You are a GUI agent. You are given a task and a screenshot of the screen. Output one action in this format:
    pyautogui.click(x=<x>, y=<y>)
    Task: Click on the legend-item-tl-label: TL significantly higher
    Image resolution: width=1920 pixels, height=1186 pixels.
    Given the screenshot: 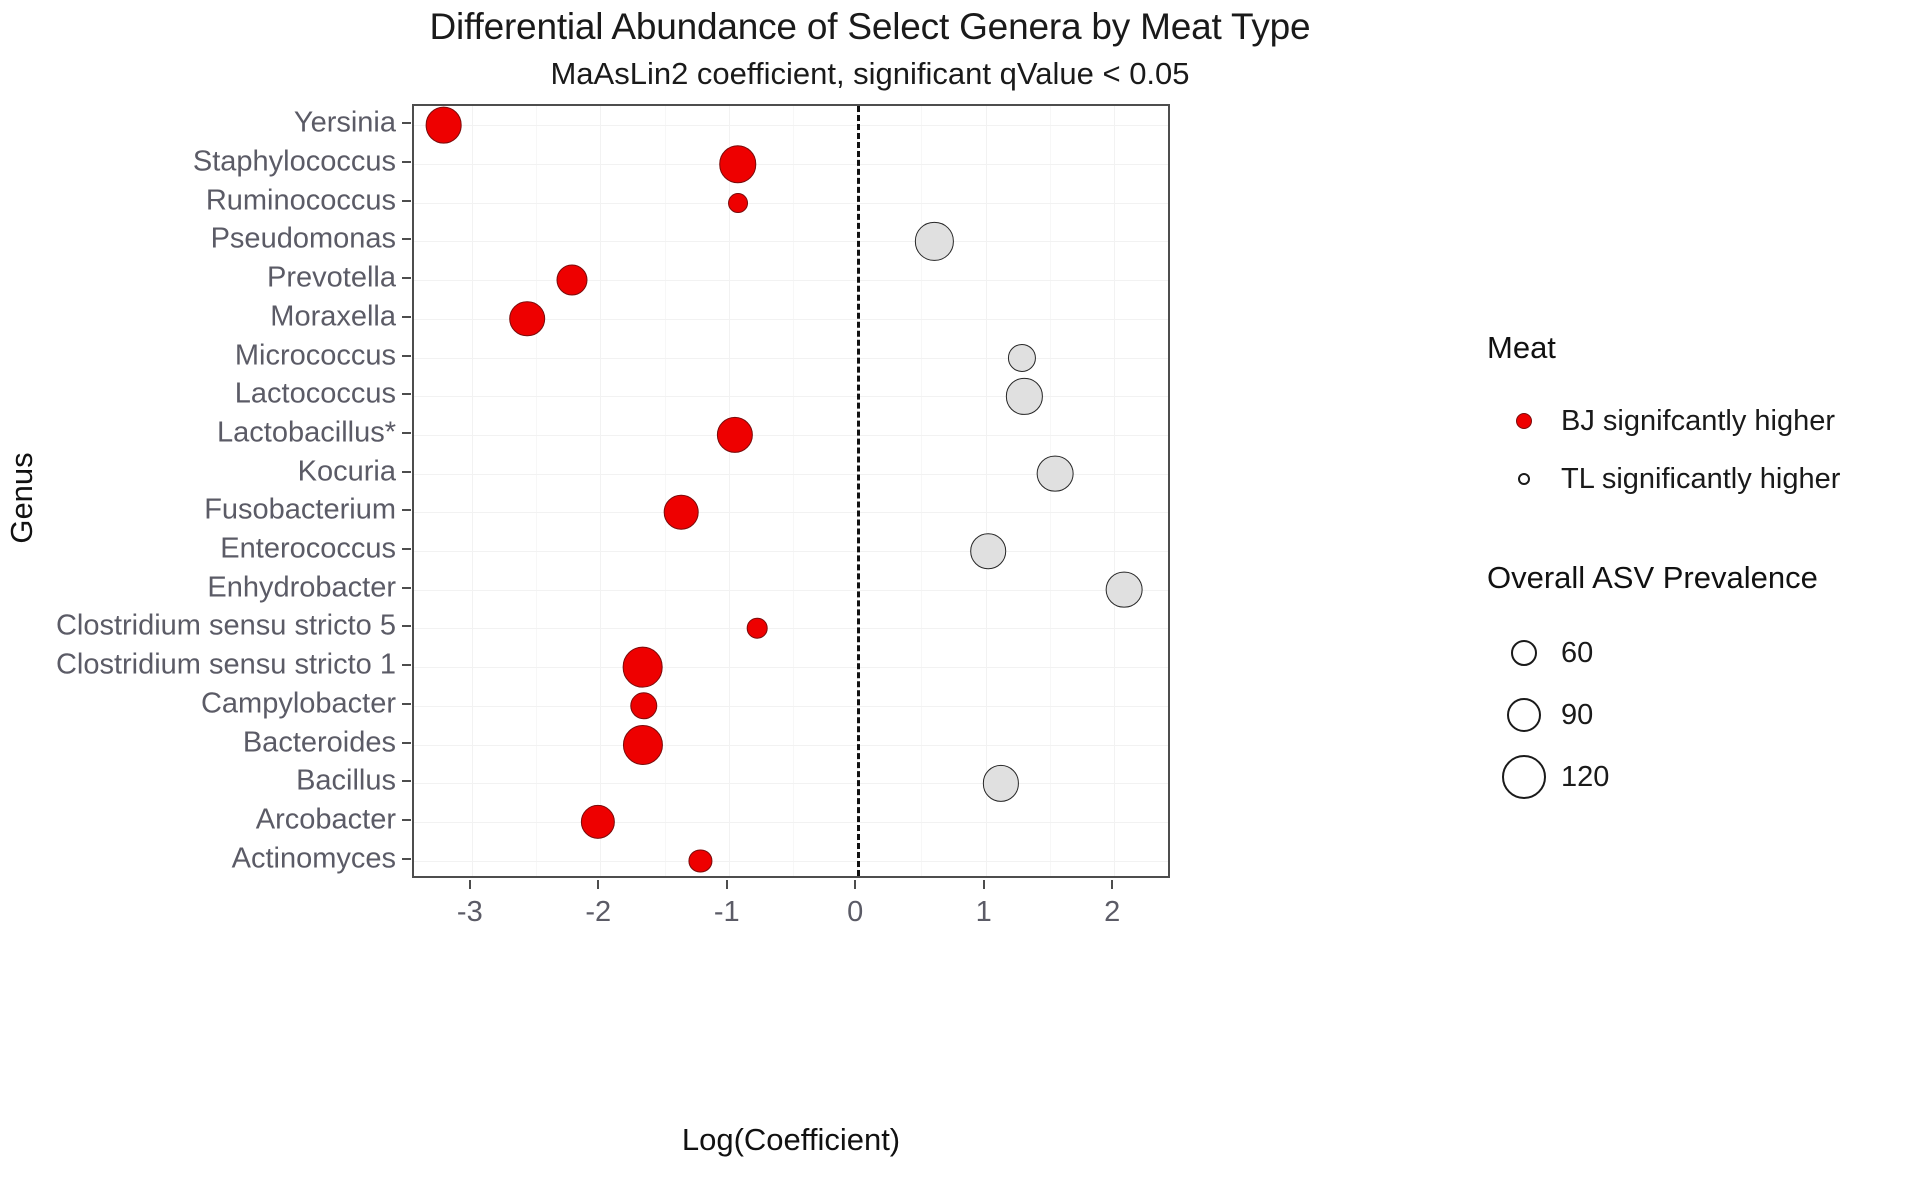 What is the action you would take?
    pyautogui.click(x=1701, y=478)
    